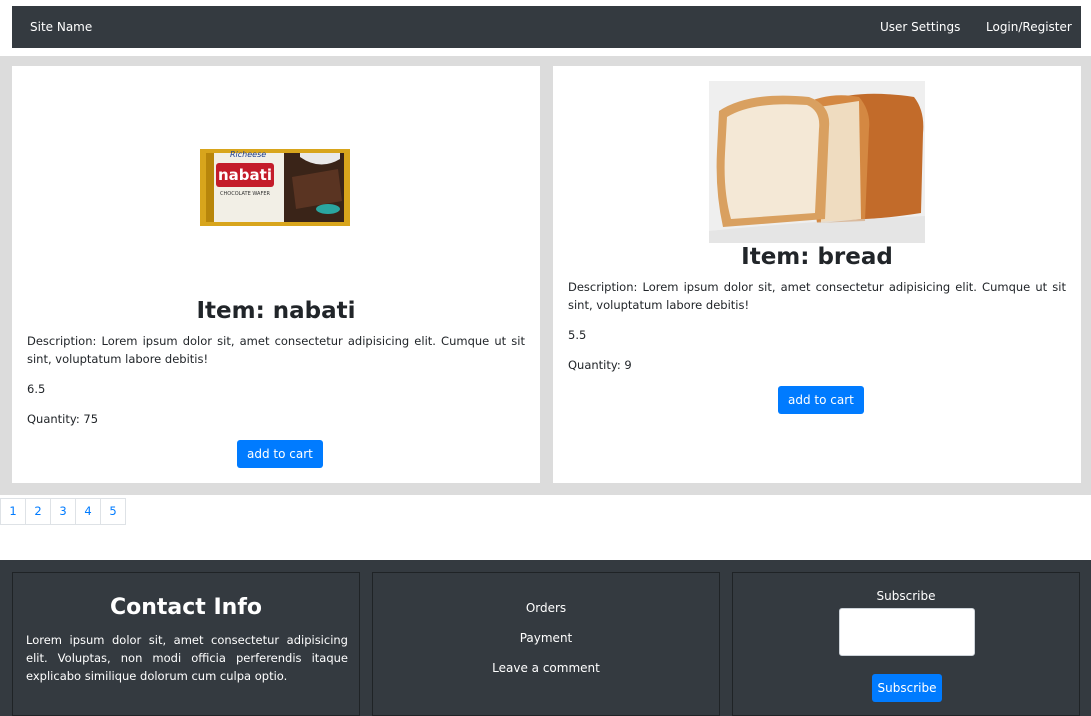 Image resolution: width=1091 pixels, height=716 pixels. I want to click on footer-subscribe-column: Subscribe Subscribe, so click(906, 644).